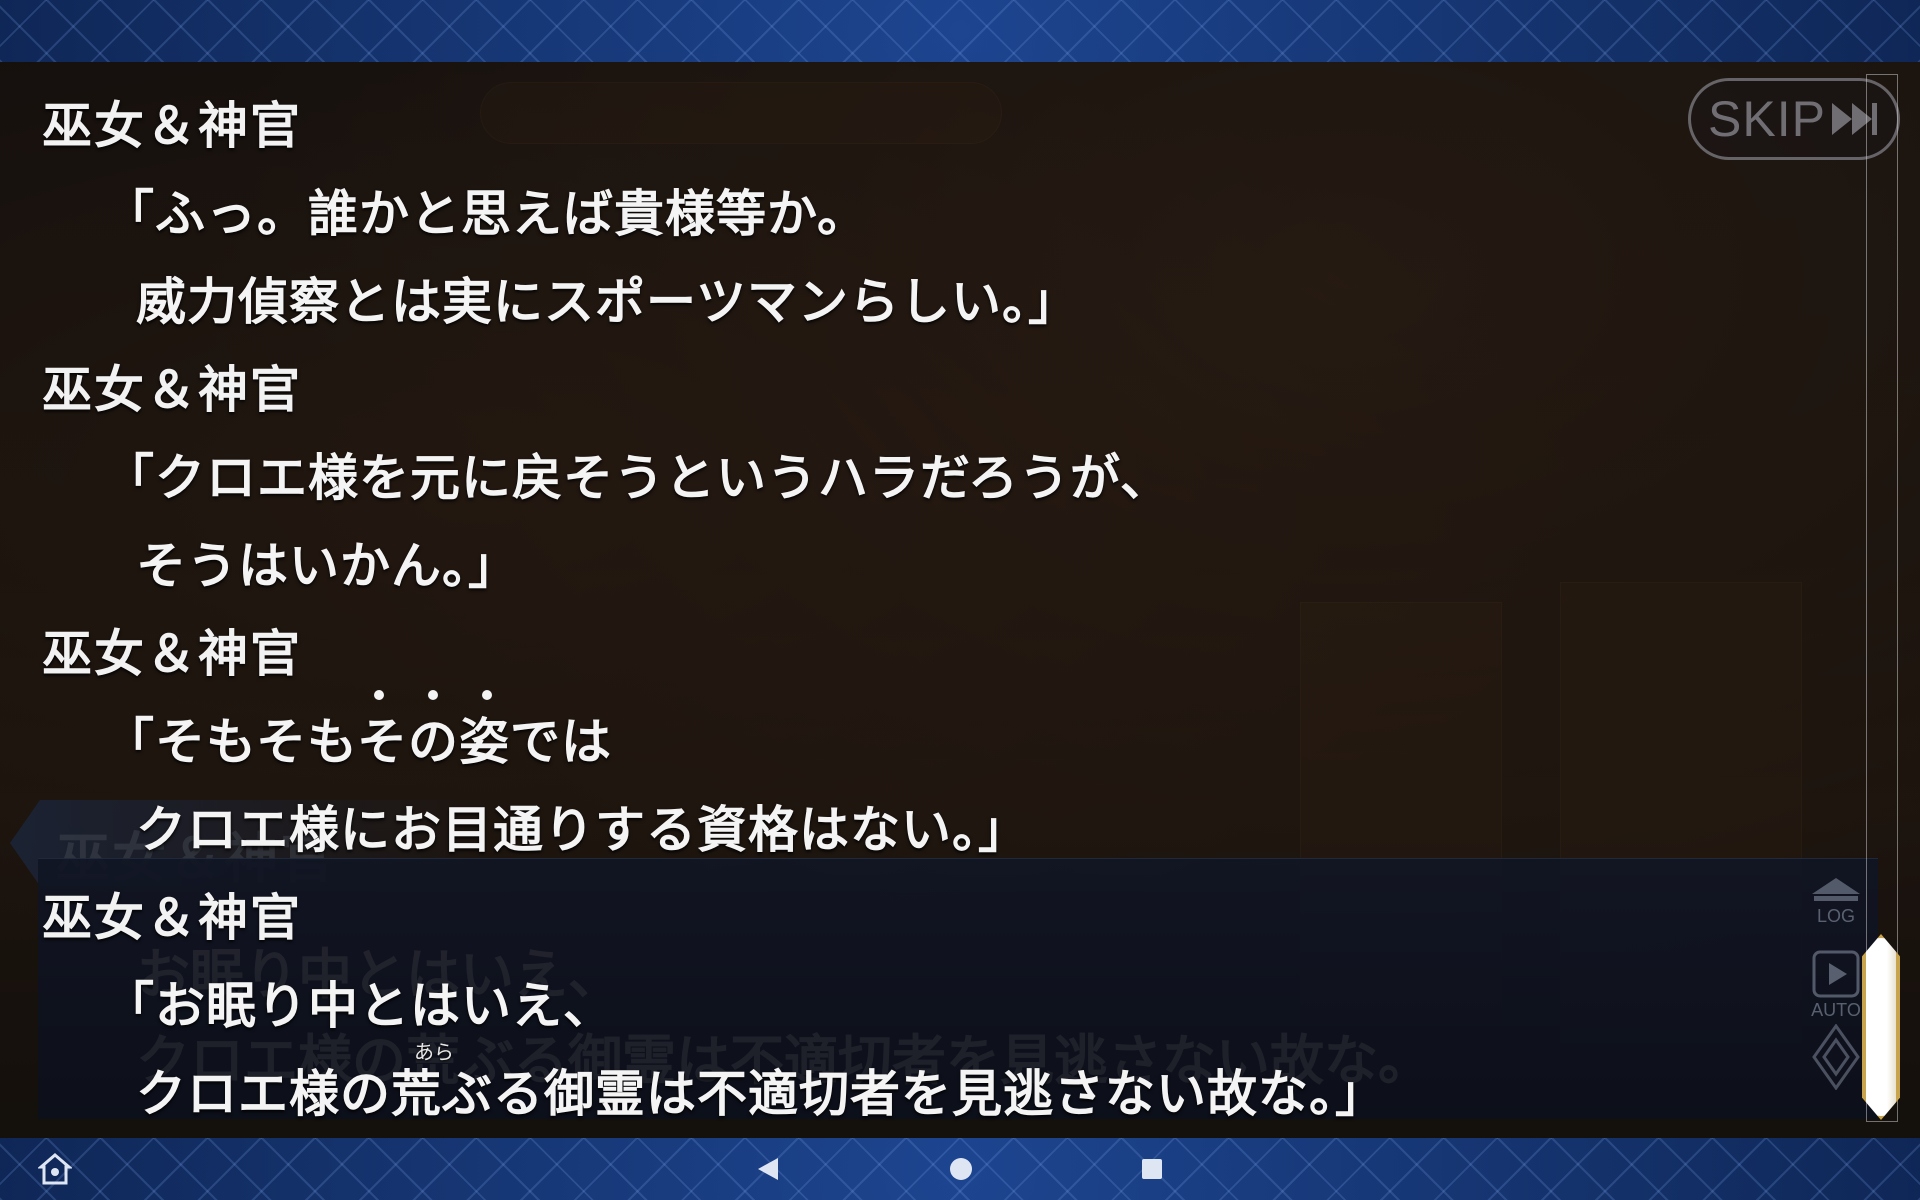  What do you see at coordinates (172, 390) in the screenshot?
I see `log-speaker-2: 巫女＆神官` at bounding box center [172, 390].